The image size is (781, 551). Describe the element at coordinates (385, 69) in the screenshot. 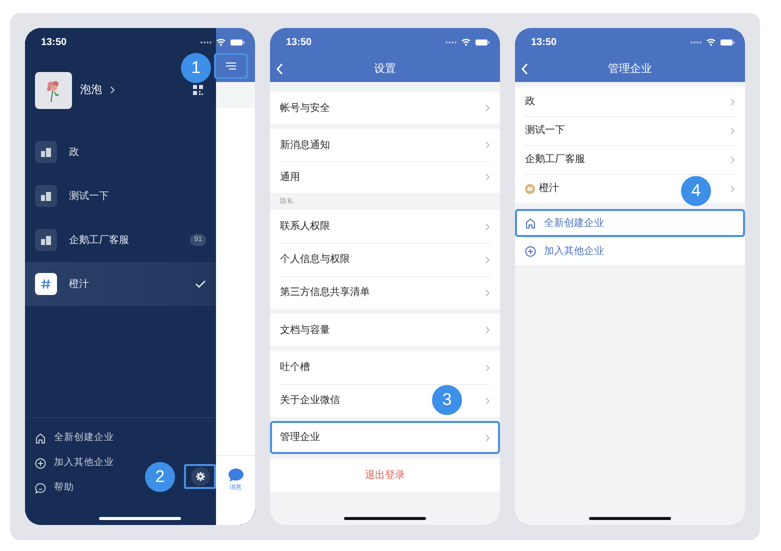

I see `screen-title: 设置` at that location.